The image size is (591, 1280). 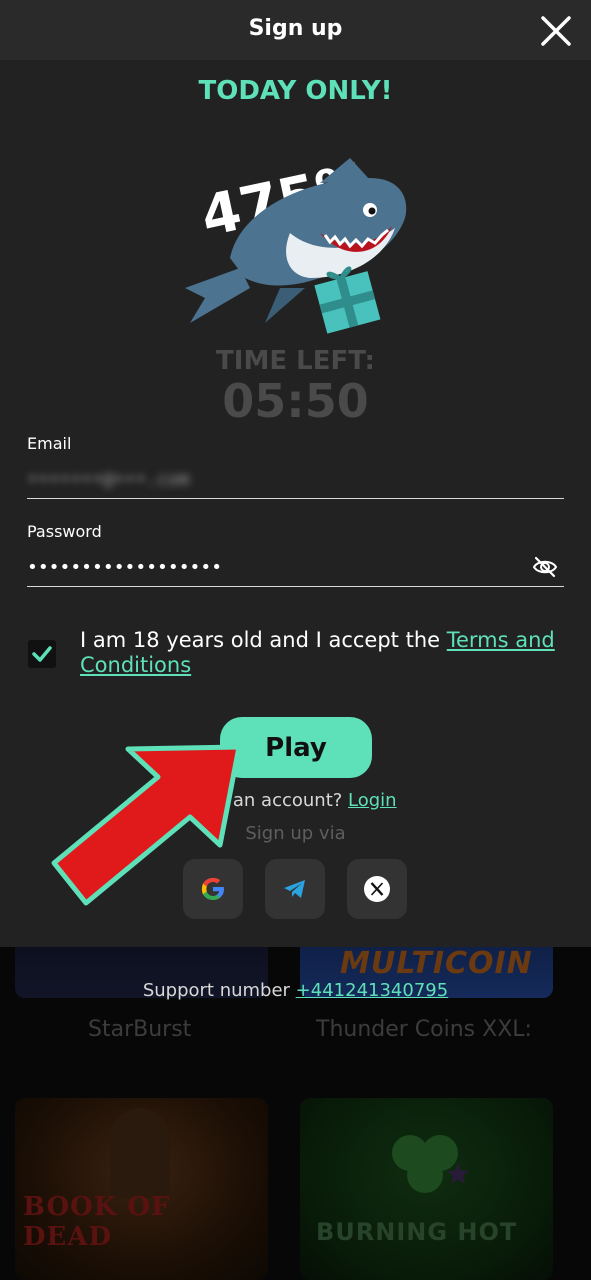 I want to click on modal-header: Sign up, so click(x=295, y=30).